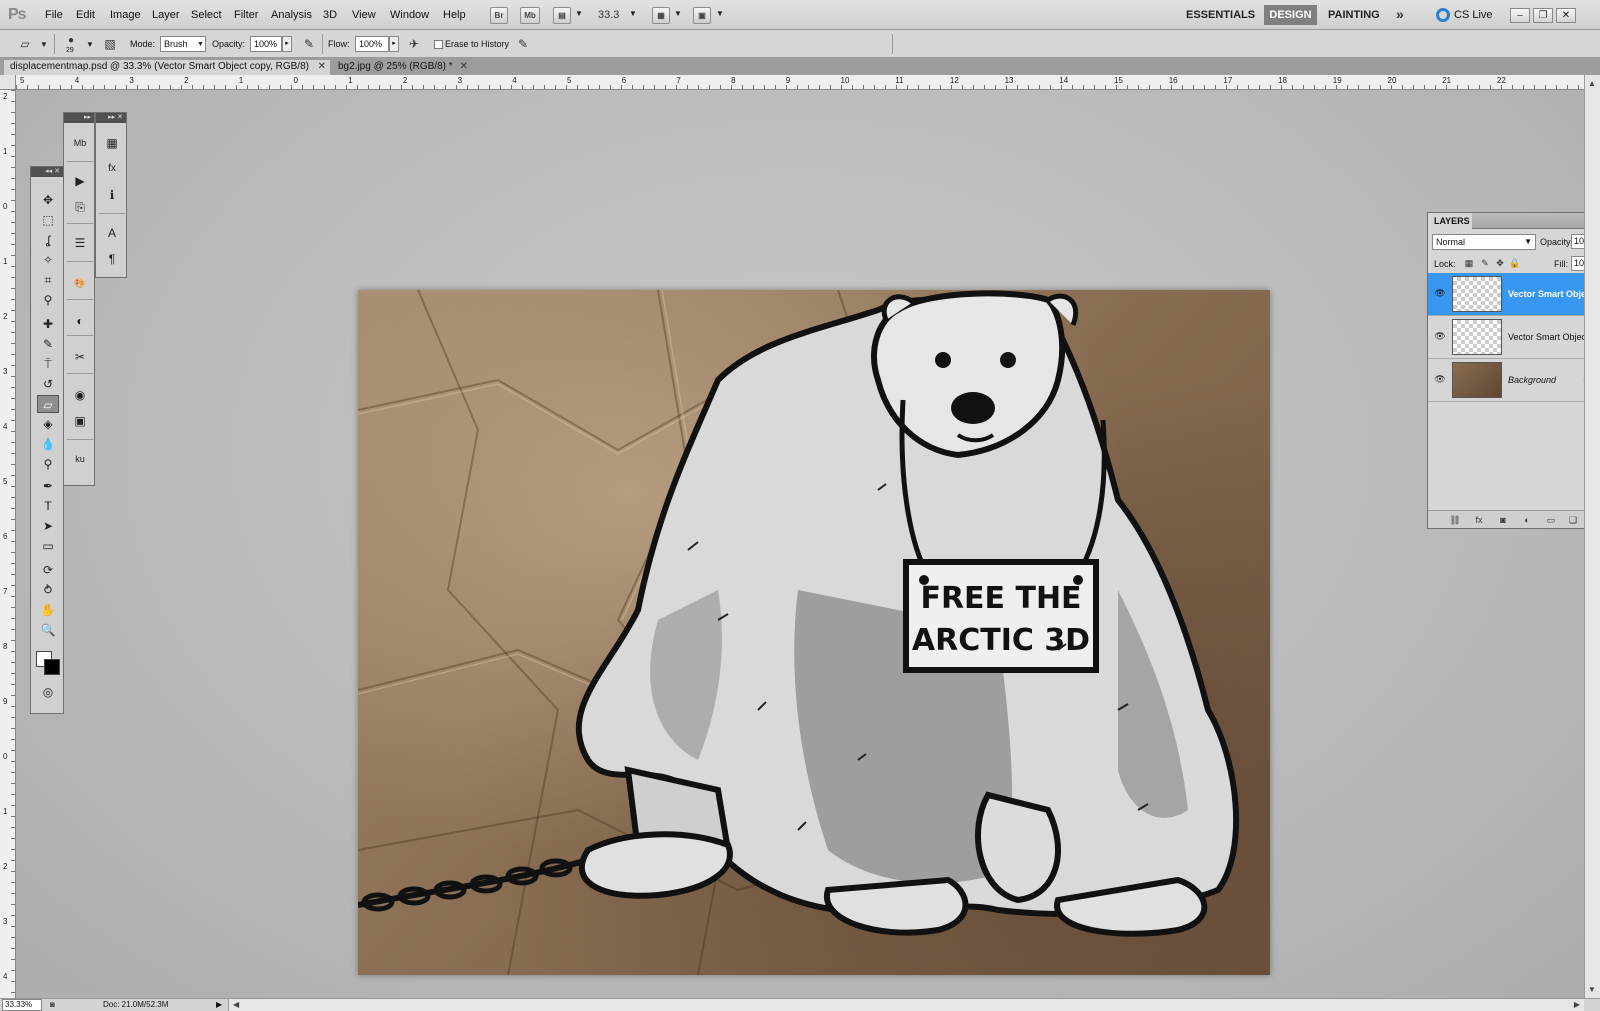  I want to click on menu-file: File, so click(54, 15).